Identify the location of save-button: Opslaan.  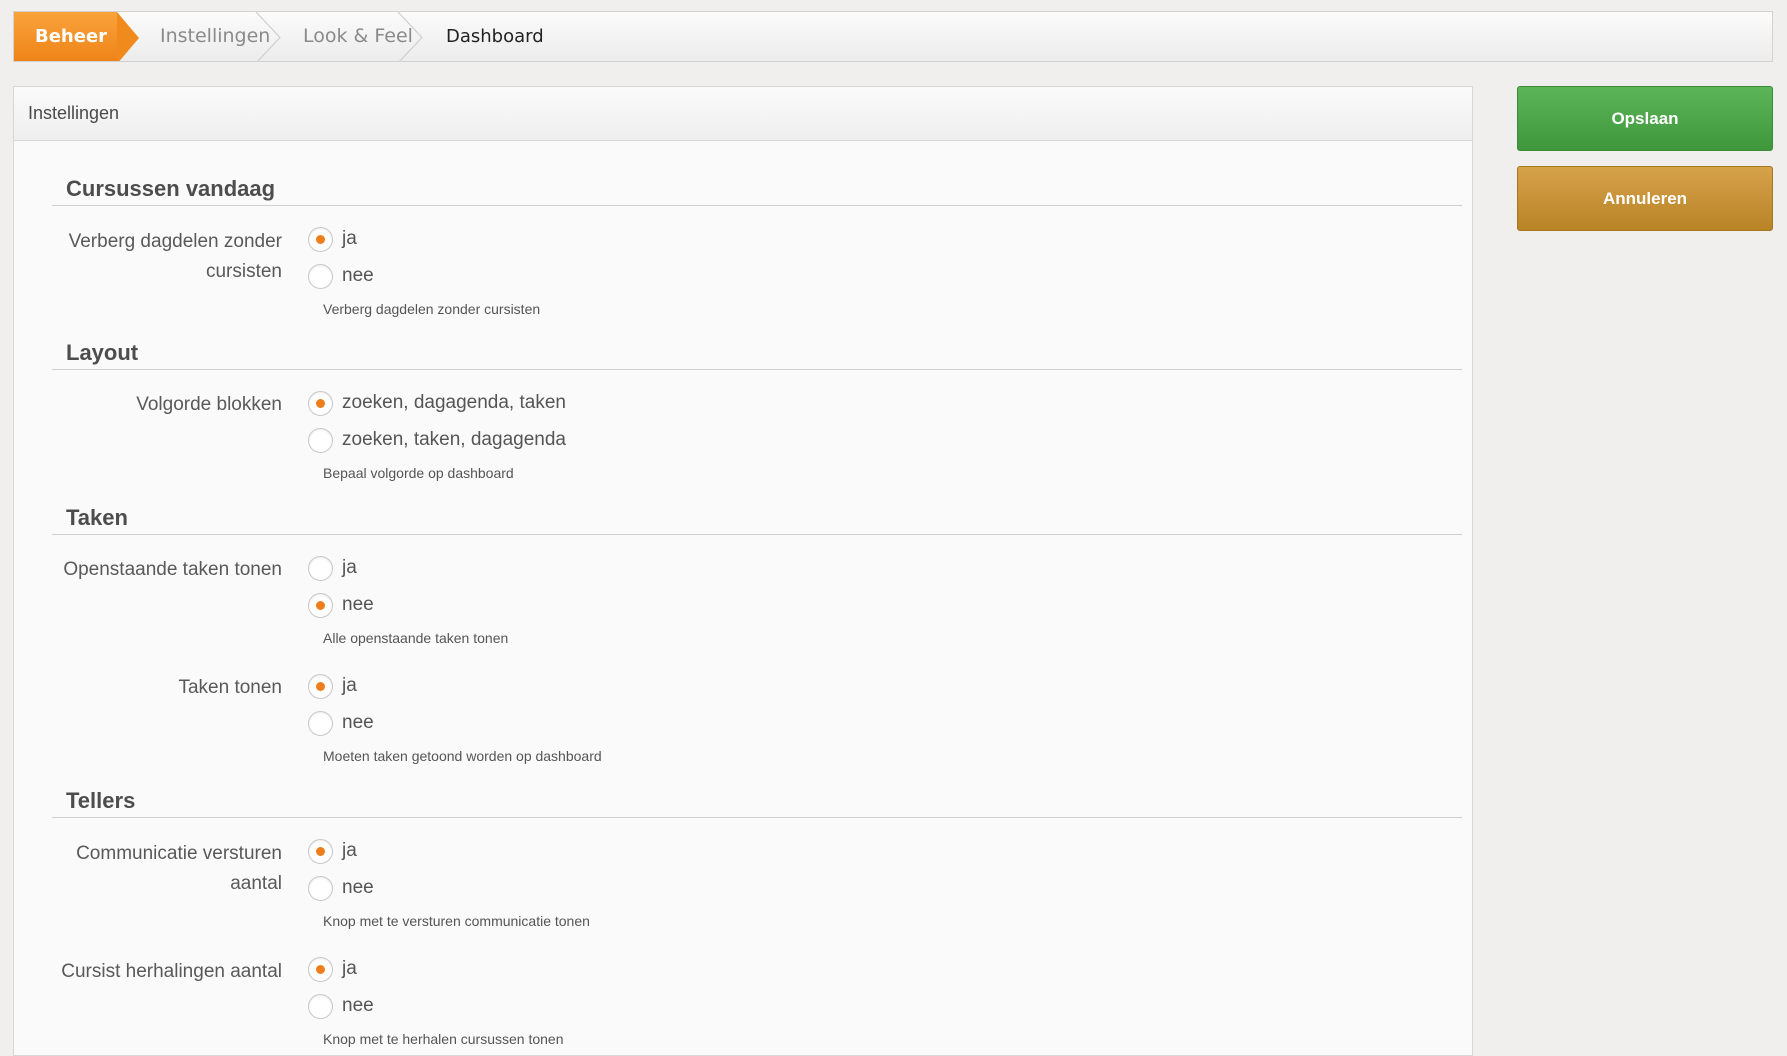
(1645, 118).